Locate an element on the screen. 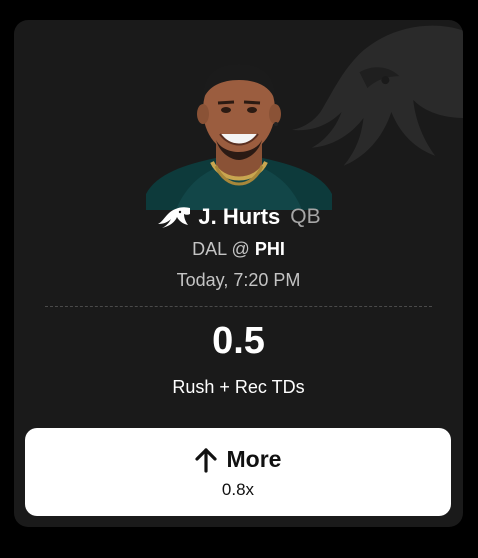  matchup: DAL @ PHI is located at coordinates (238, 249).